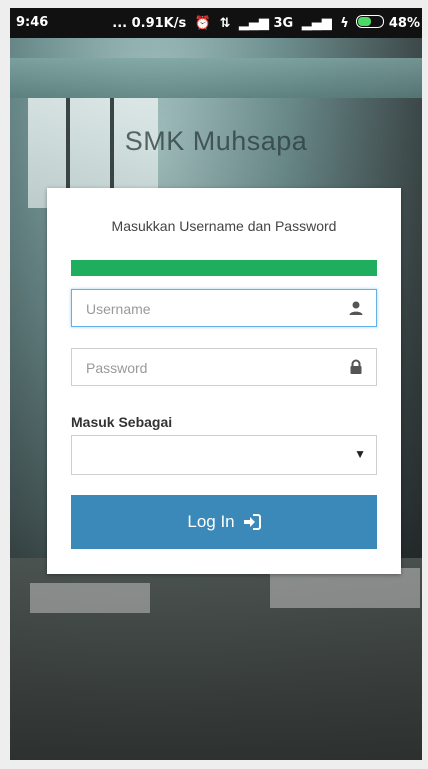  What do you see at coordinates (253, 23) in the screenshot?
I see `signal-icon: ▂▄▆` at bounding box center [253, 23].